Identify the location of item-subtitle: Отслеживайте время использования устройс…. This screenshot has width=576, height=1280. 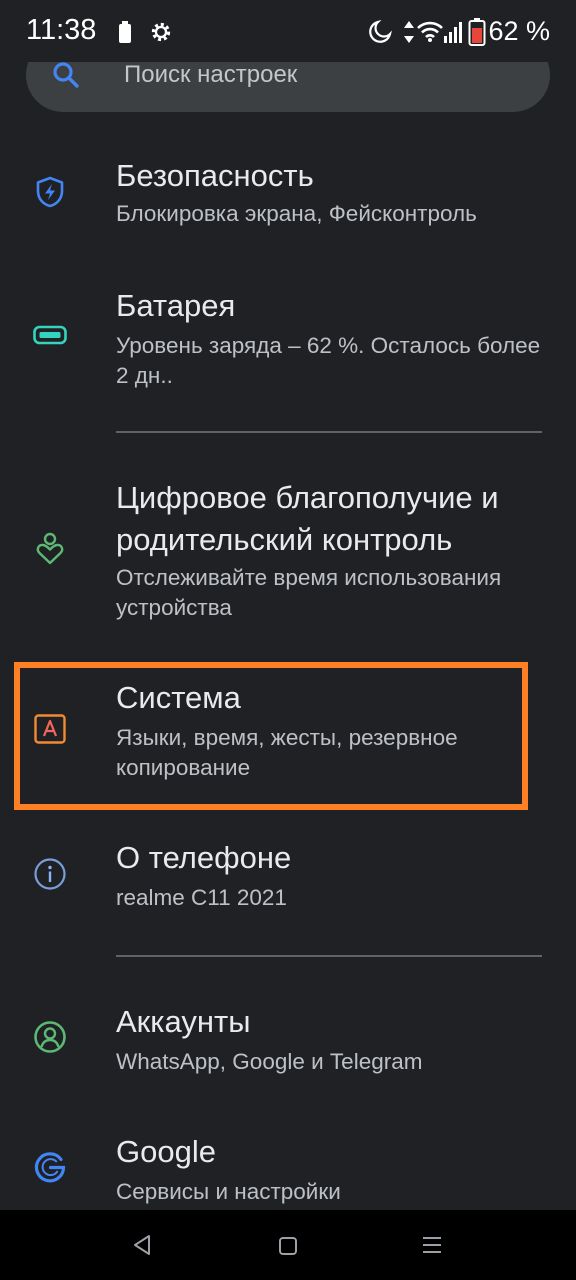
(309, 592).